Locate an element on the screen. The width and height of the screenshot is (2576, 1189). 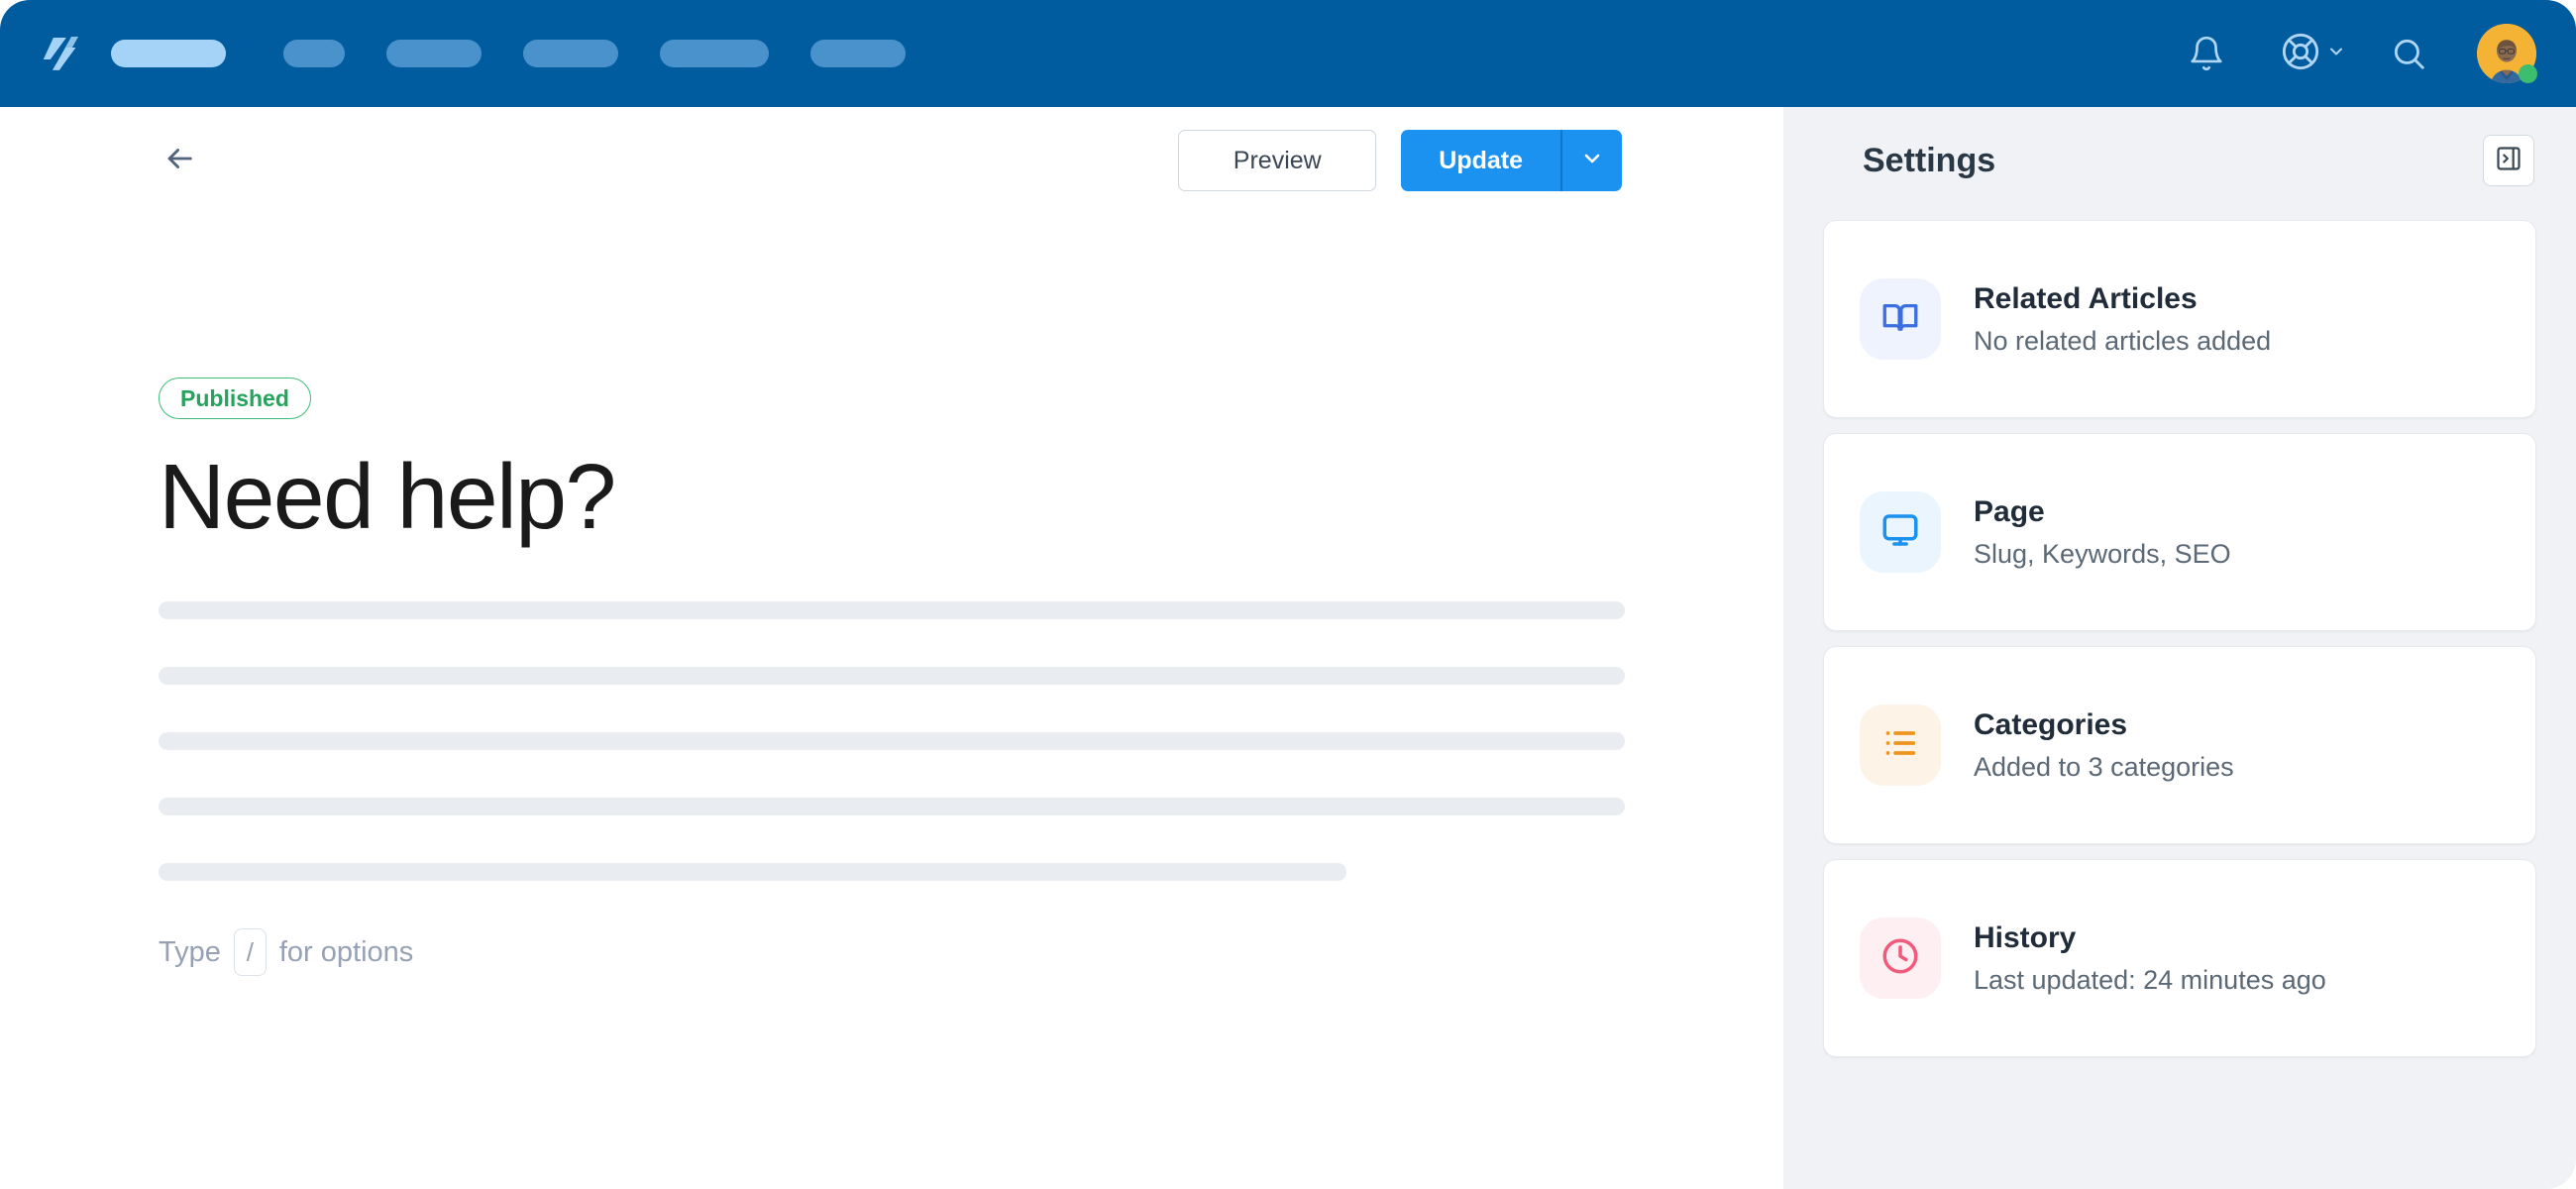
navbar-actions is located at coordinates (2357, 54).